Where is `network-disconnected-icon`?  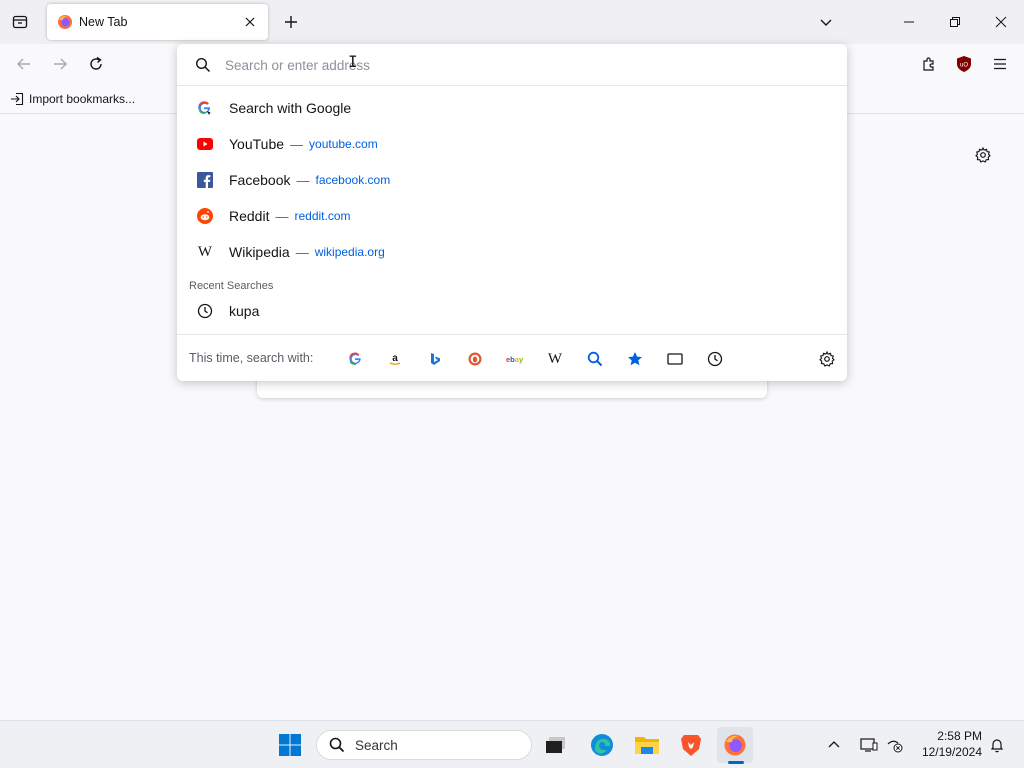
network-disconnected-icon is located at coordinates (895, 746).